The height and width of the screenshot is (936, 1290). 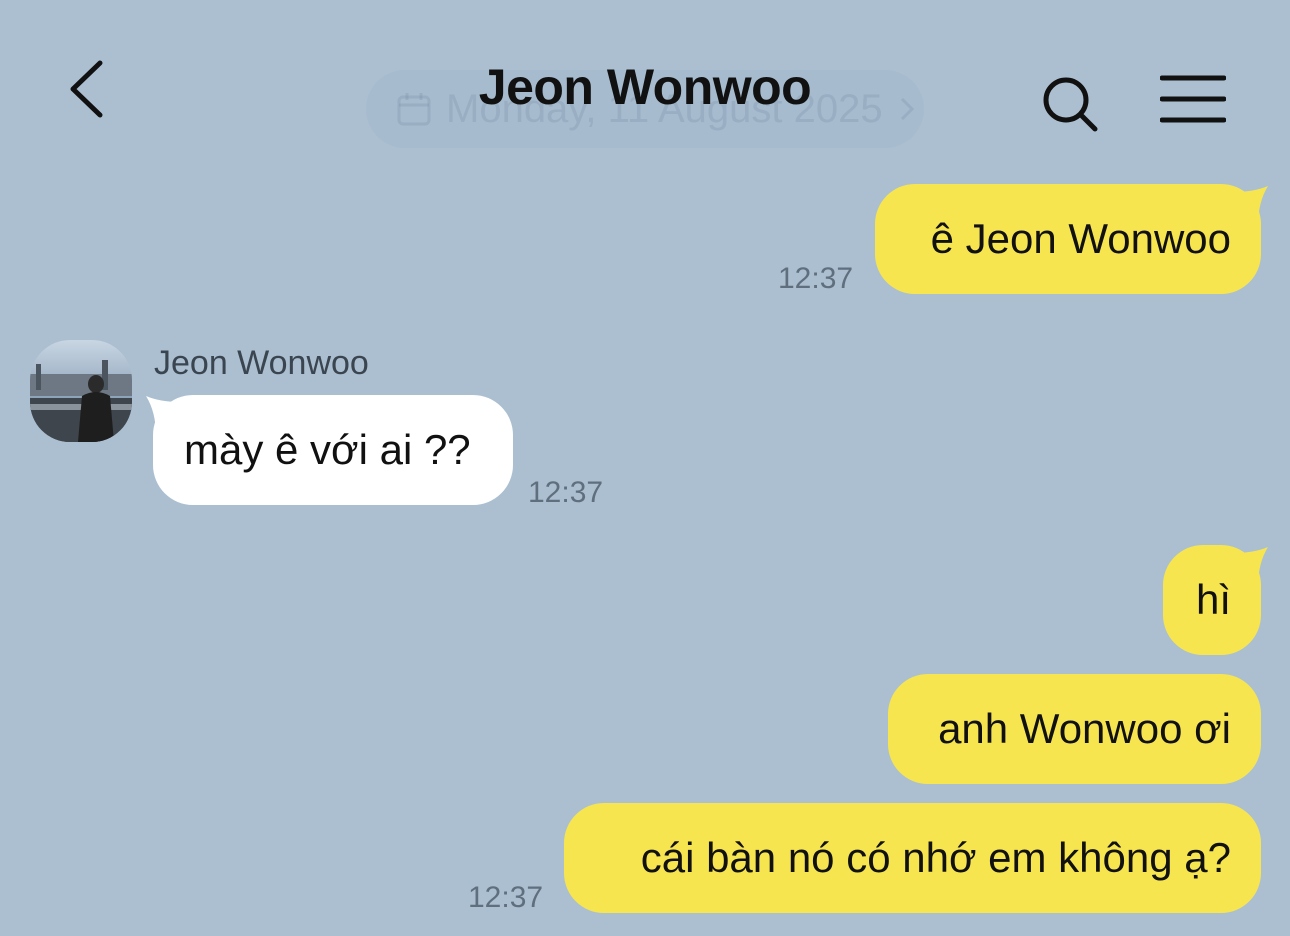 I want to click on sender-name: Jeon Wonwoo, so click(x=261, y=363).